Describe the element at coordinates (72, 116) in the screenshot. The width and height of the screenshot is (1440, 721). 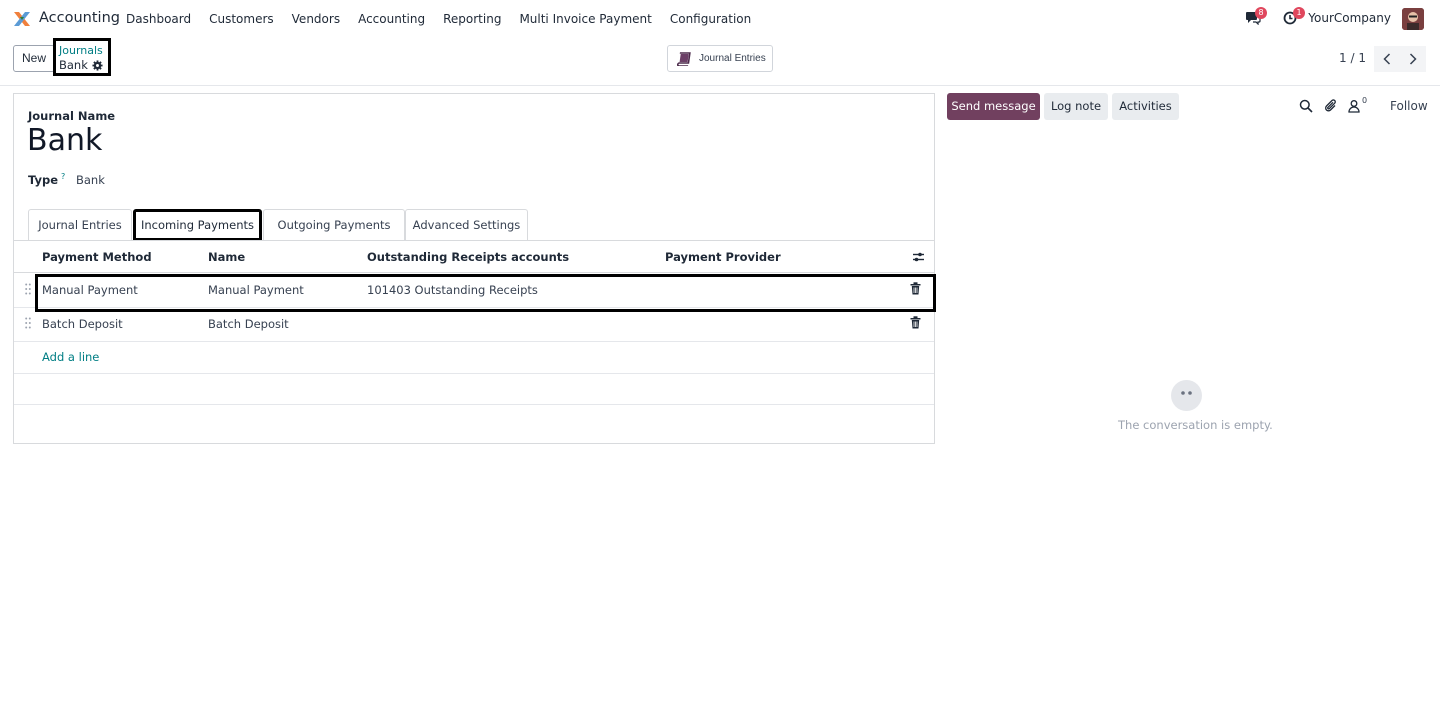
I see `journal-name-label: Journal Name` at that location.